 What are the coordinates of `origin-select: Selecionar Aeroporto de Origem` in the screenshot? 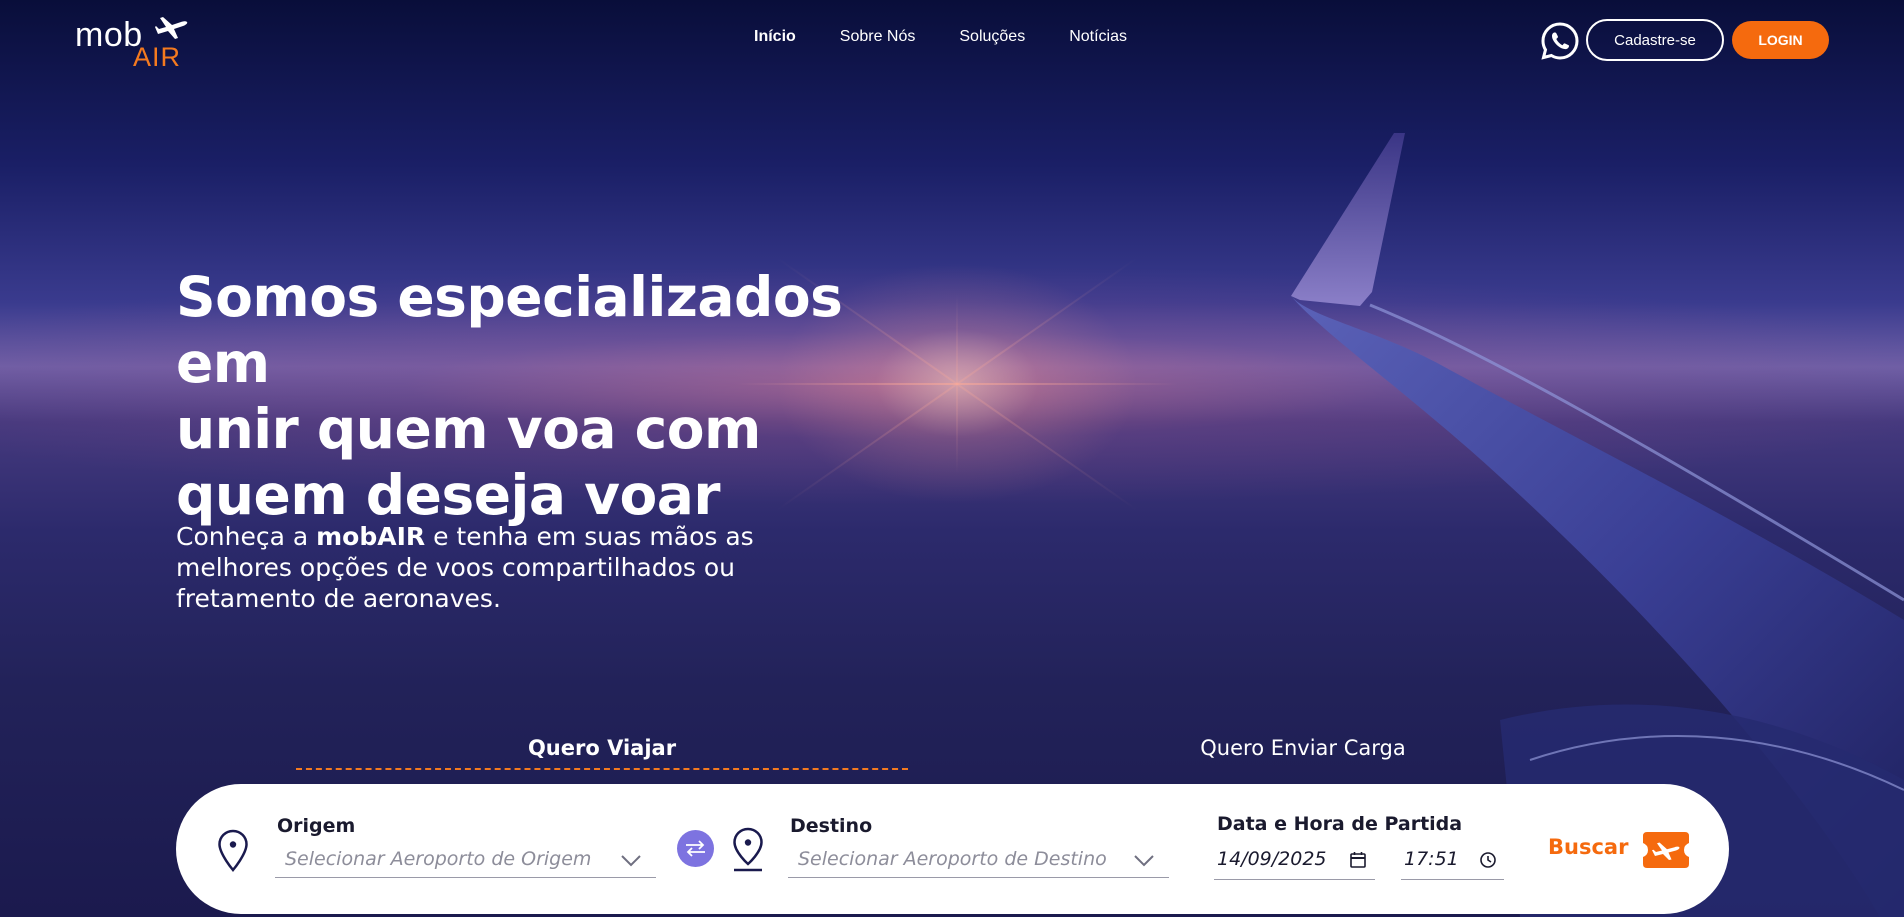 It's located at (465, 860).